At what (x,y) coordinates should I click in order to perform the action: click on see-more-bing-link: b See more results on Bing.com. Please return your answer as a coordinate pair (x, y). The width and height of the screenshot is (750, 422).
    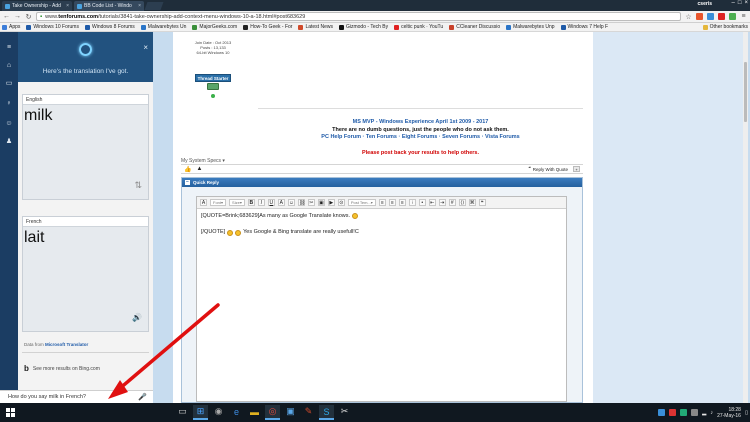
    Looking at the image, I should click on (62, 368).